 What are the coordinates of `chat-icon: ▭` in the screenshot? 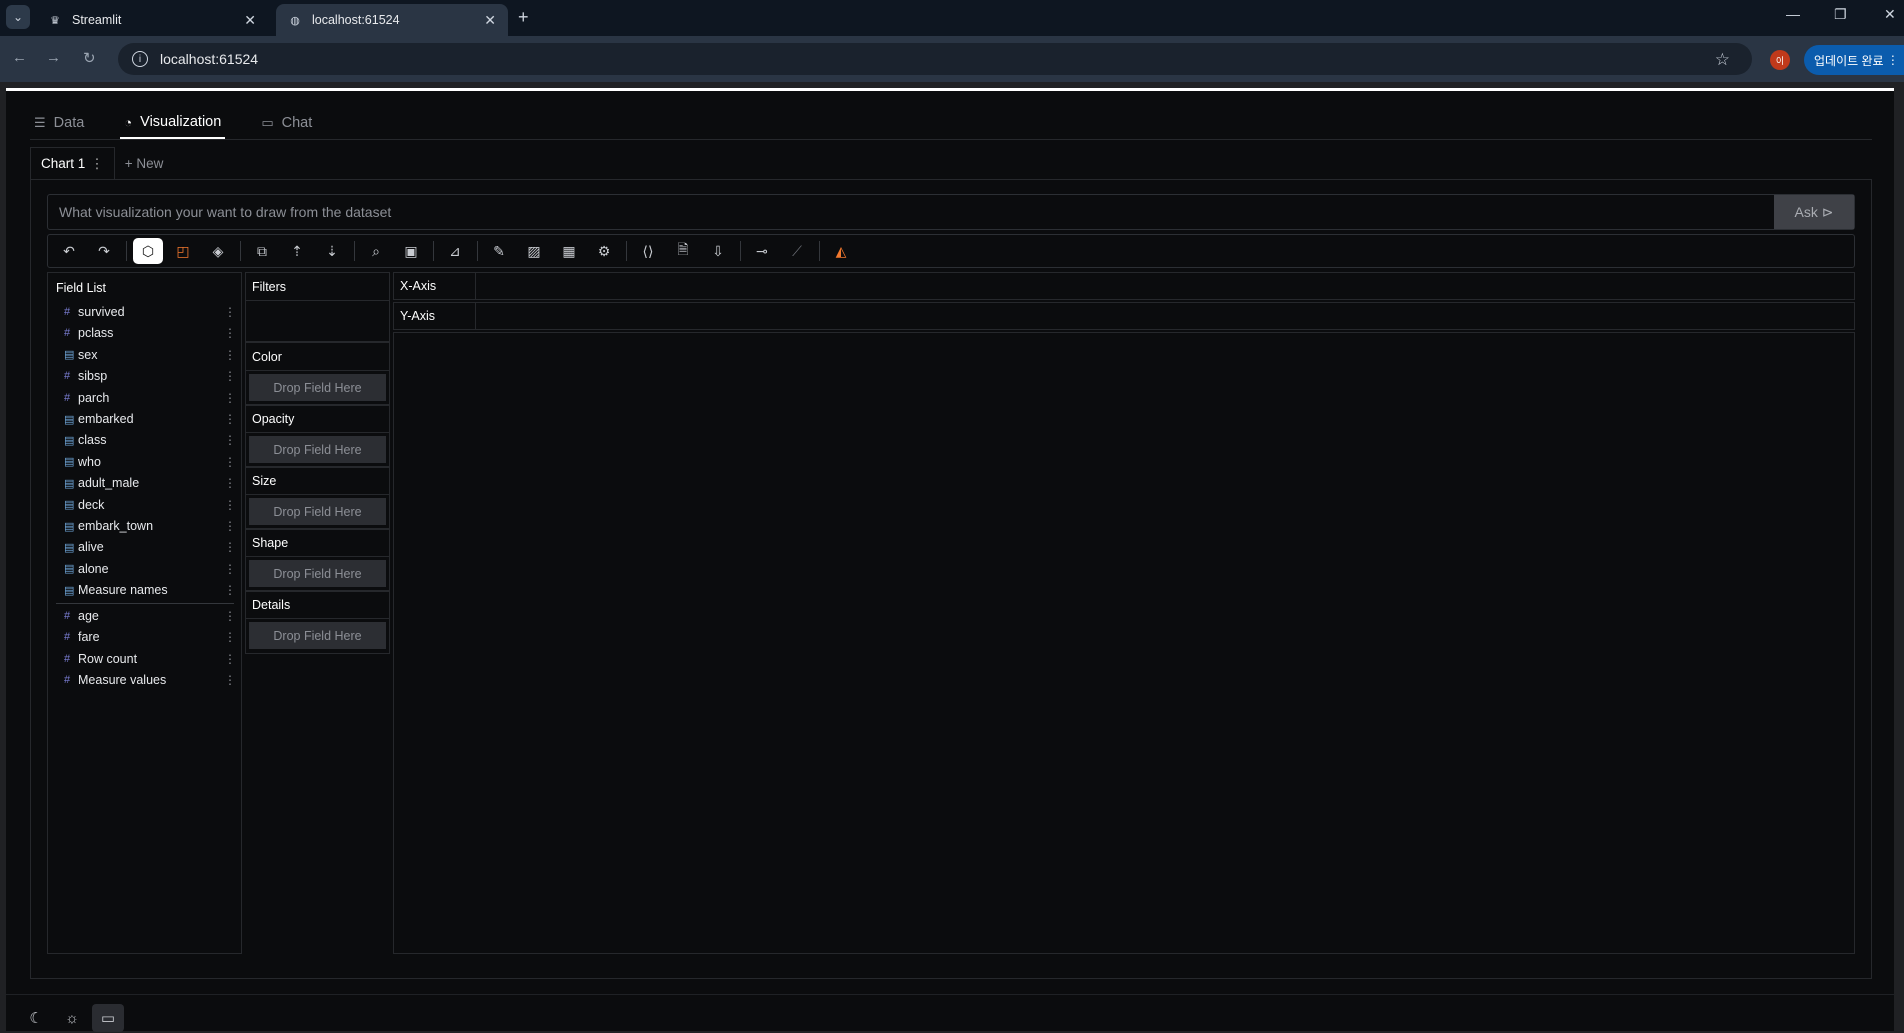 It's located at (267, 122).